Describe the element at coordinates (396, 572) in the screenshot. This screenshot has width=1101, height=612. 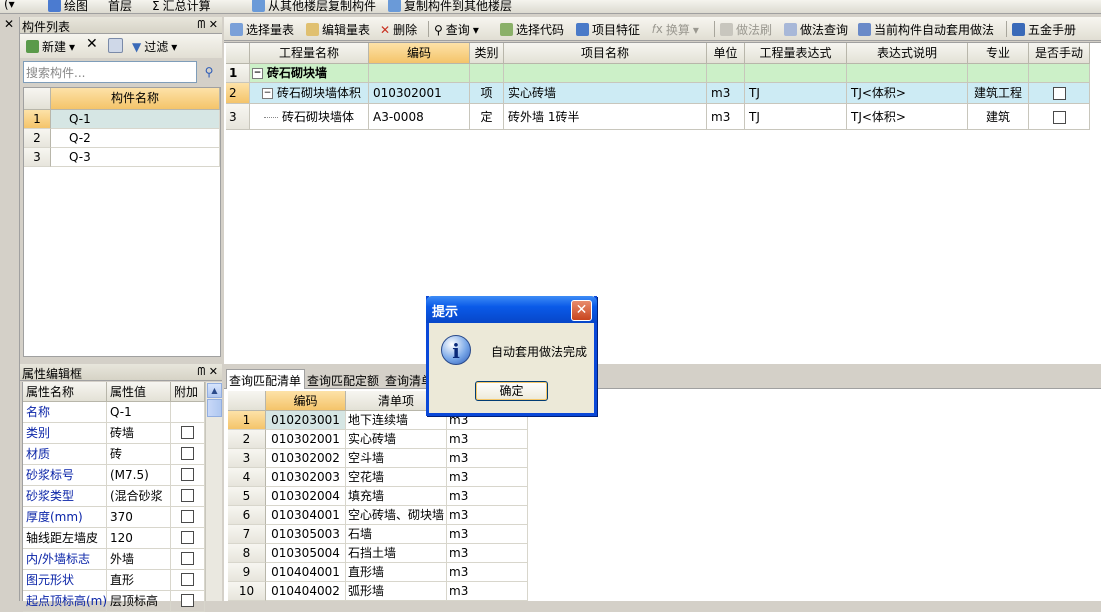
I see `bill-item-cell: 直形墙` at that location.